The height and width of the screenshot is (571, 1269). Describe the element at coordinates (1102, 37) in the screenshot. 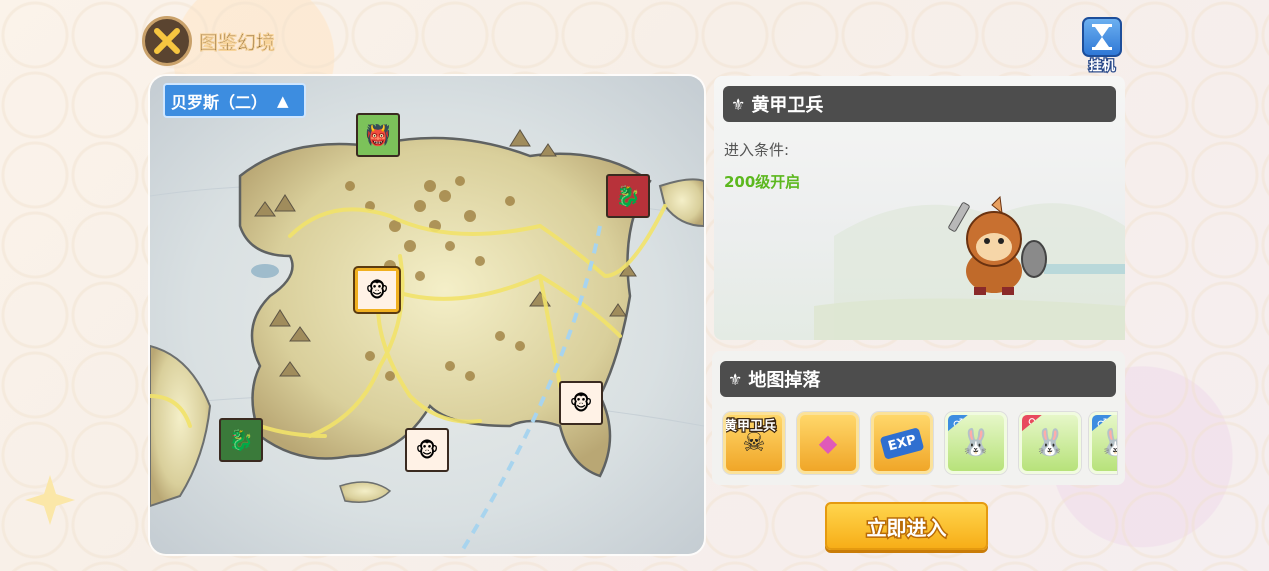

I see `hourglass-icon` at that location.